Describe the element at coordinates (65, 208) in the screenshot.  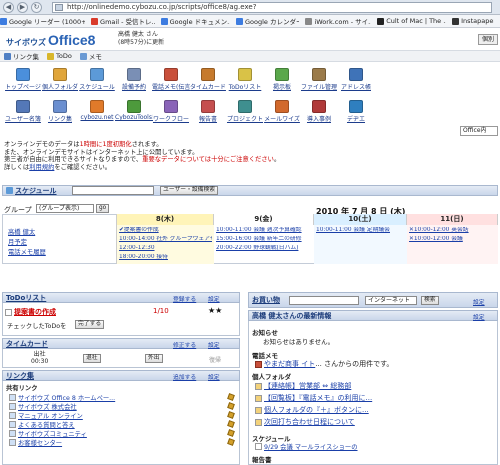
I see `group-select: (グループ表示)` at that location.